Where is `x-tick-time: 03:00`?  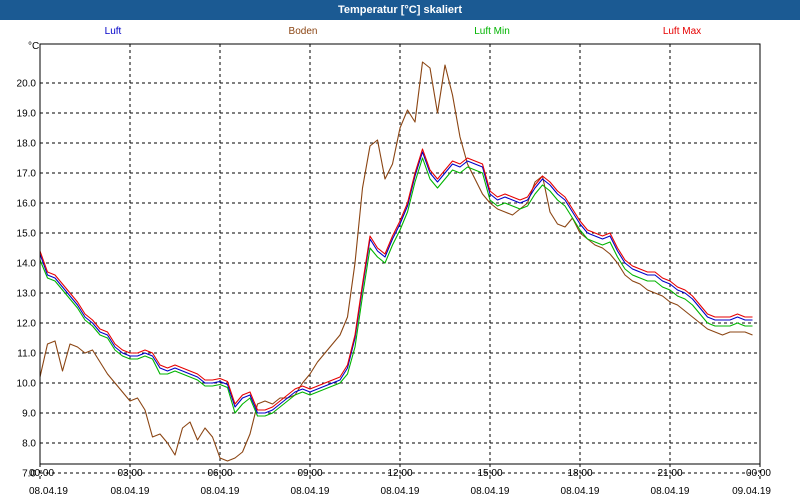
x-tick-time: 03:00 is located at coordinates (129, 473).